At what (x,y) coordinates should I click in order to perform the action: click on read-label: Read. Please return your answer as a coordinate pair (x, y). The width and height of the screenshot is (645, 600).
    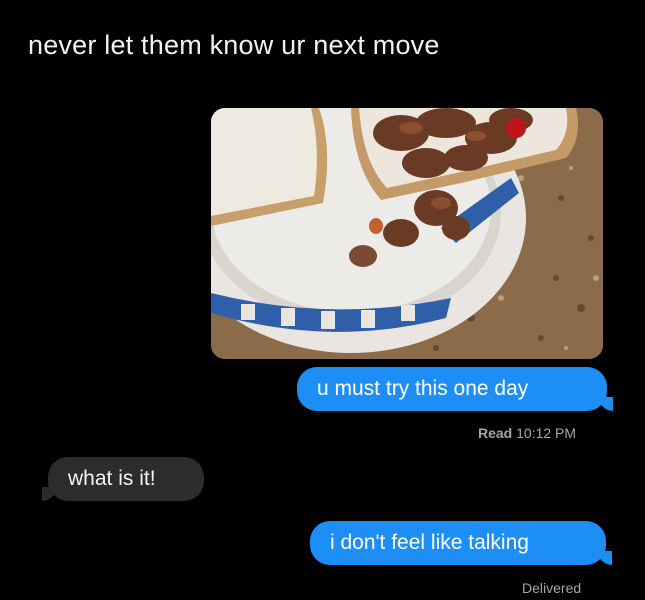
    Looking at the image, I should click on (495, 433).